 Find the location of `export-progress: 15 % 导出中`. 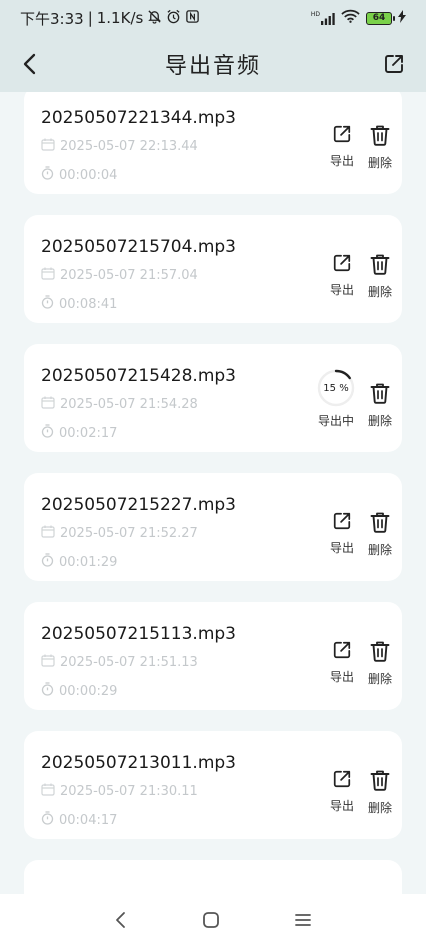

export-progress: 15 % 导出中 is located at coordinates (336, 398).